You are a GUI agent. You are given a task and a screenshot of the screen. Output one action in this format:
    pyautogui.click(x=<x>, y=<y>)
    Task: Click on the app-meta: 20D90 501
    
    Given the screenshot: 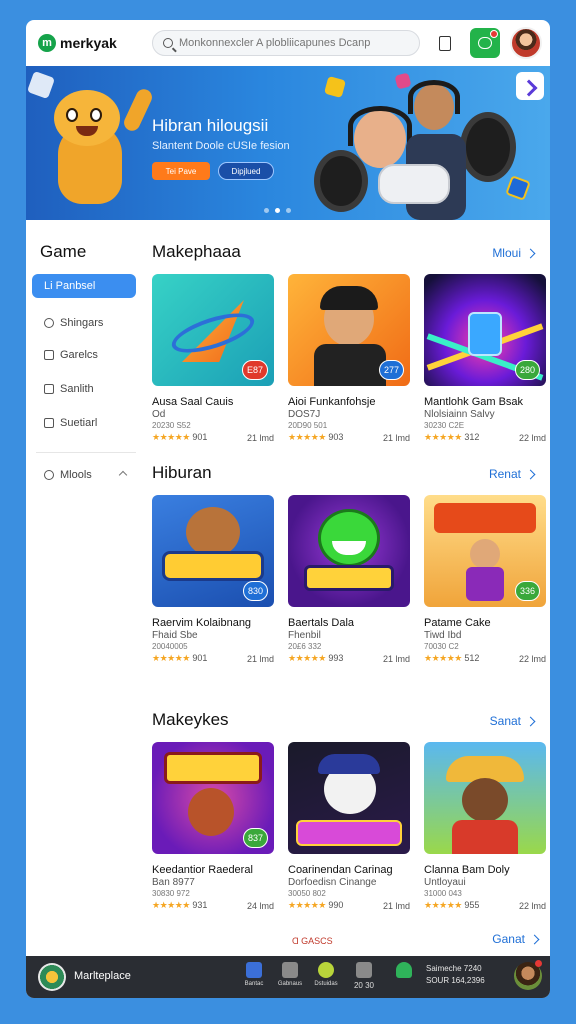 What is the action you would take?
    pyautogui.click(x=308, y=425)
    